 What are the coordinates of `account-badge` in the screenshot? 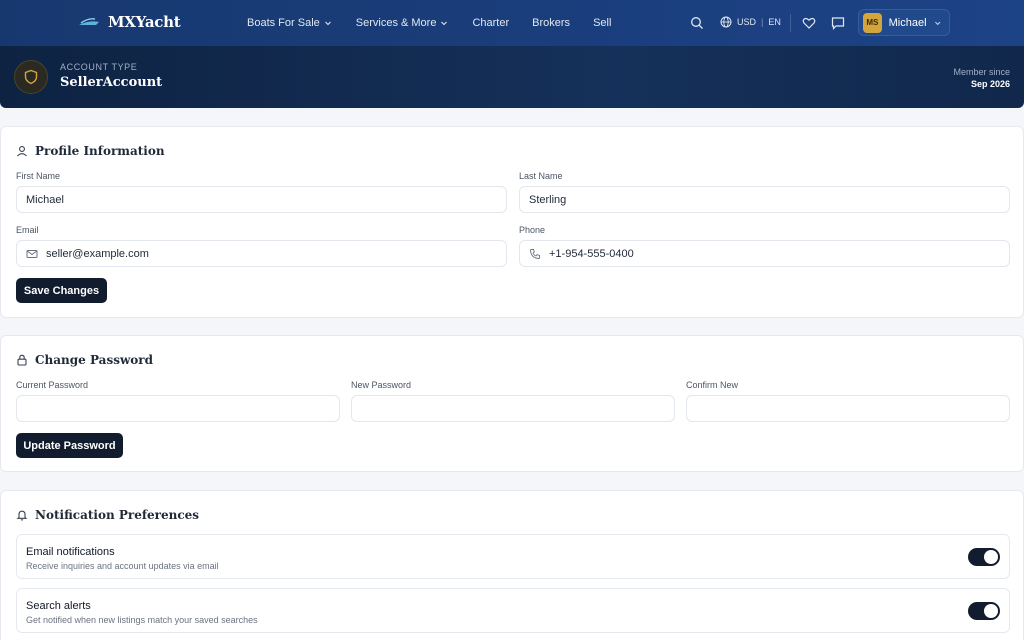 It's located at (31, 77).